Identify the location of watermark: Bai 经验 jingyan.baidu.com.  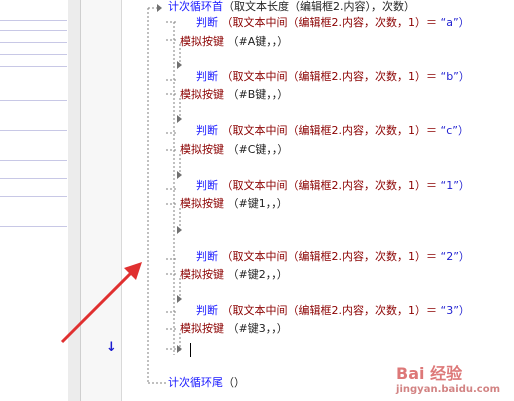
(448, 377).